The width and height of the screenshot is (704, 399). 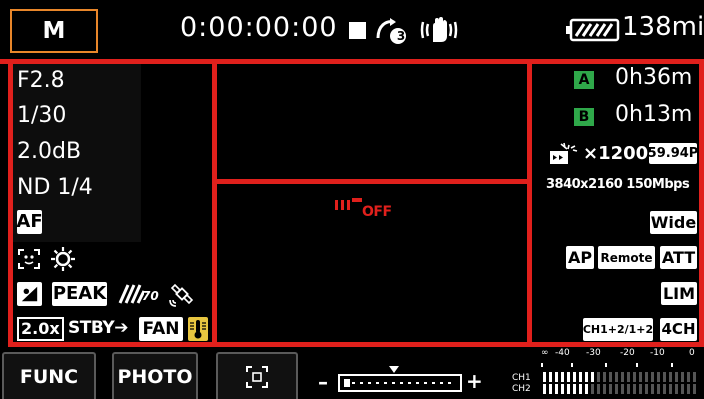 I want to click on shutter-value: 1/30, so click(x=41, y=115).